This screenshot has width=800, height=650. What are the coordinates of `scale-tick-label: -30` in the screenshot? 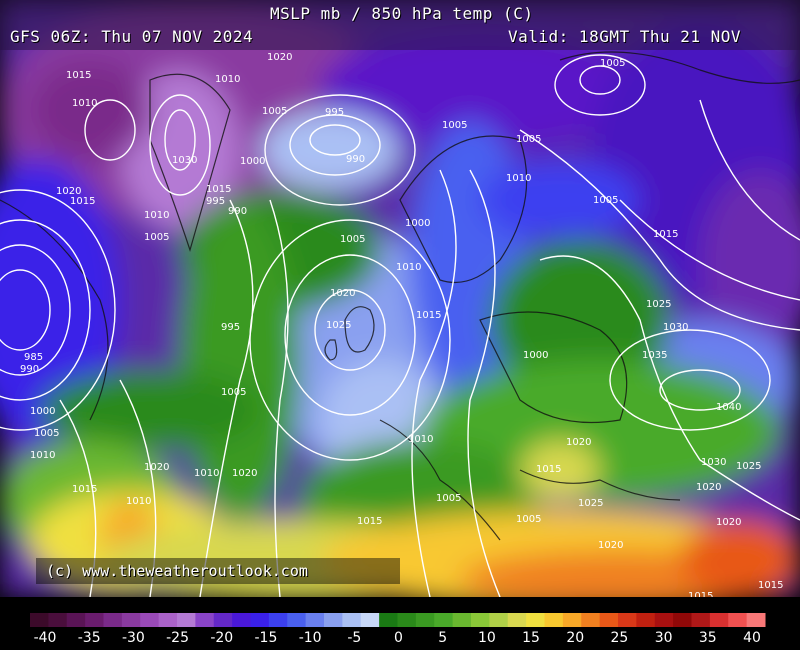 It's located at (133, 638).